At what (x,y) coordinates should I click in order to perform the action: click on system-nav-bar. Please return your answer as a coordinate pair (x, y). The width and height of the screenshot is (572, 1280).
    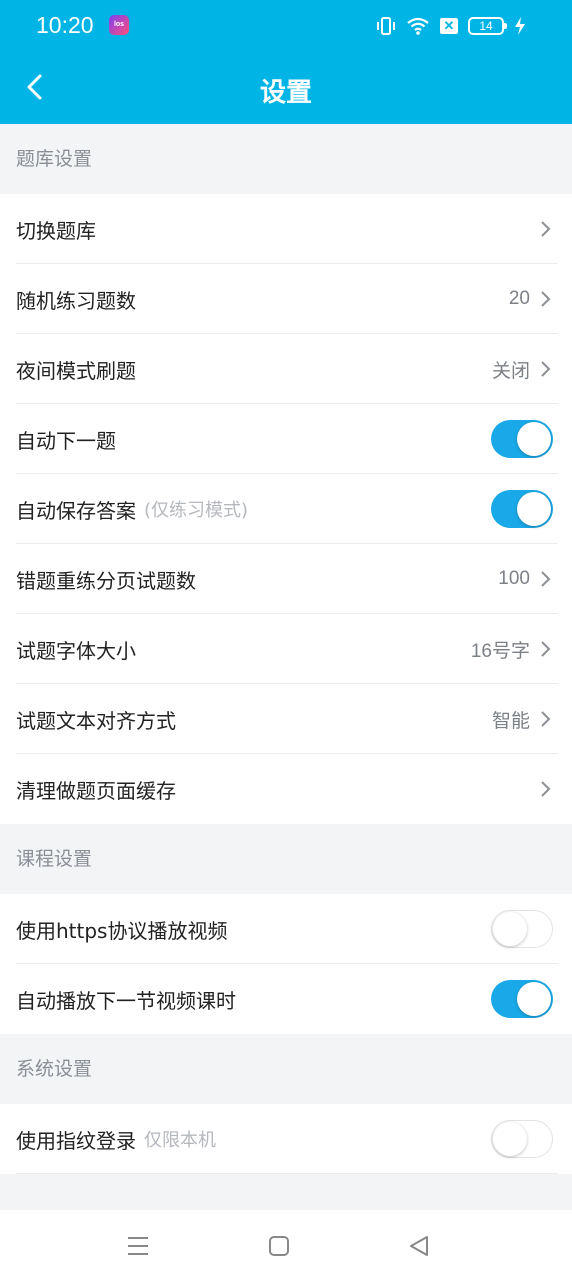
    Looking at the image, I should click on (286, 1245).